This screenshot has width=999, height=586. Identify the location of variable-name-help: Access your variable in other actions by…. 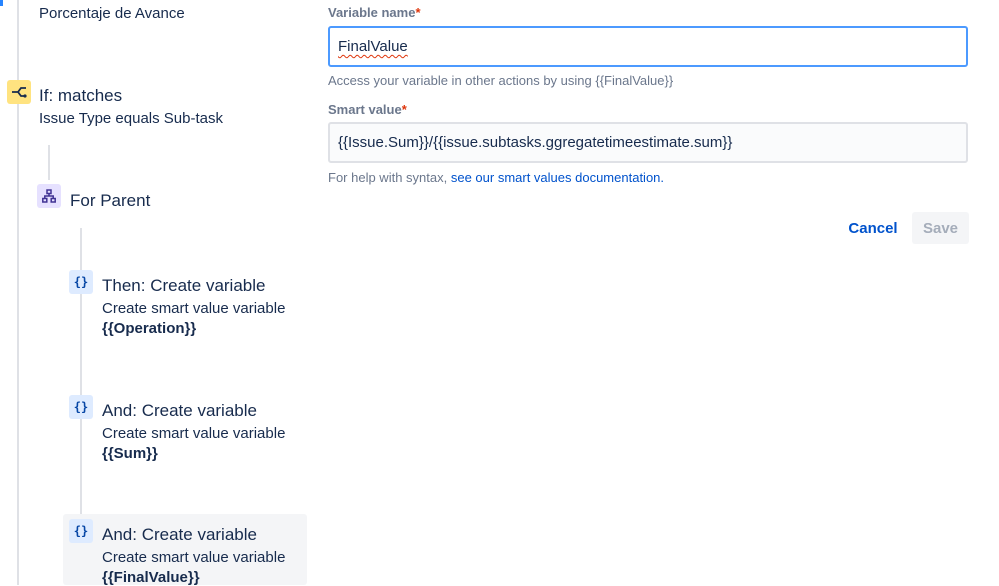
(501, 80).